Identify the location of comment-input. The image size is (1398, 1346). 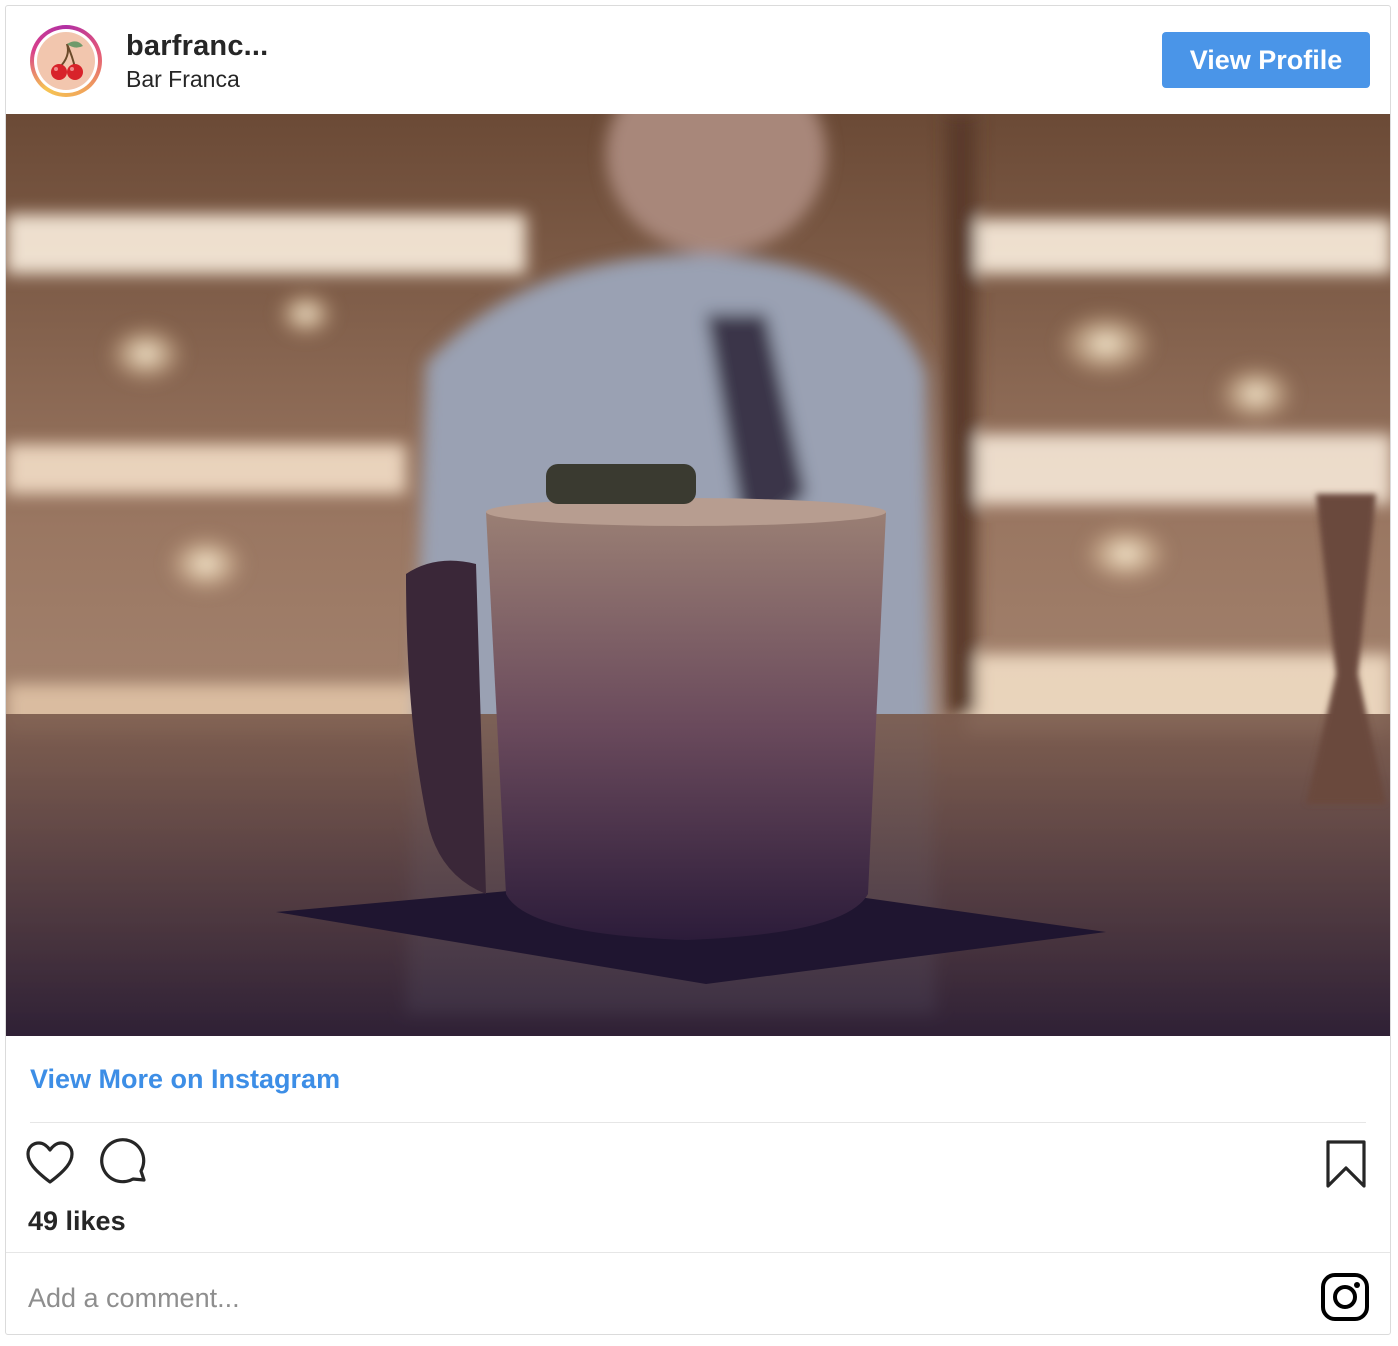
(628, 1298).